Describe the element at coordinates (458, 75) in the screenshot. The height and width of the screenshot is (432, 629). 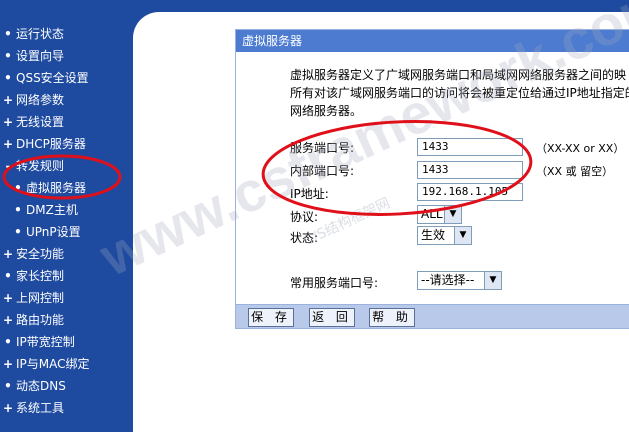
I see `description-line: 虚拟服务器定义了广域网服务端口和局域网网络服务器之间的映` at that location.